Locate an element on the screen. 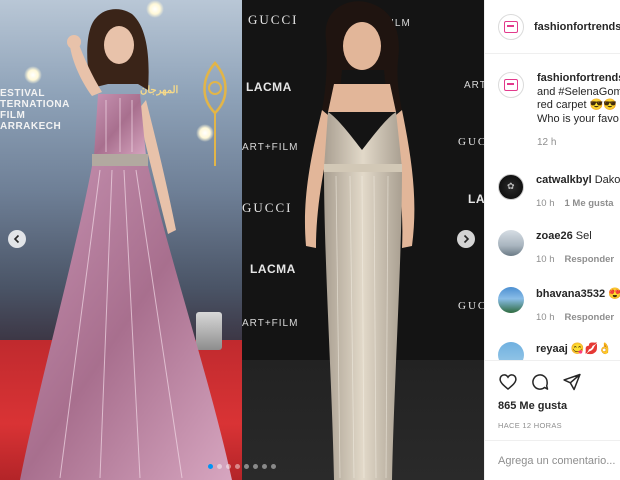 Image resolution: width=620 pixels, height=480 pixels. caption-username: fashionfortrends is located at coordinates (578, 79).